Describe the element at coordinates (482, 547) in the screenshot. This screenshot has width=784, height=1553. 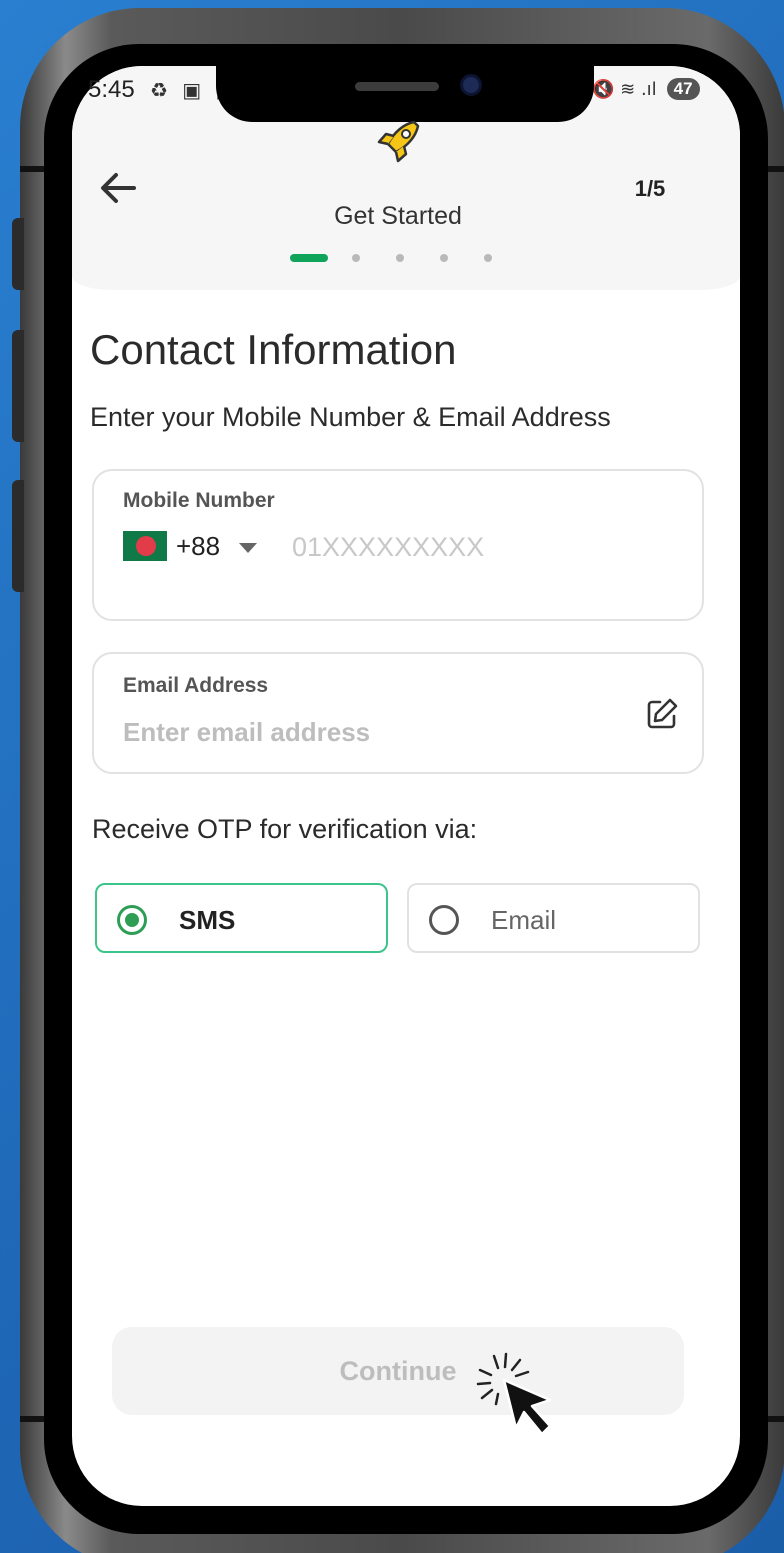
I see `mobile-number-input` at that location.